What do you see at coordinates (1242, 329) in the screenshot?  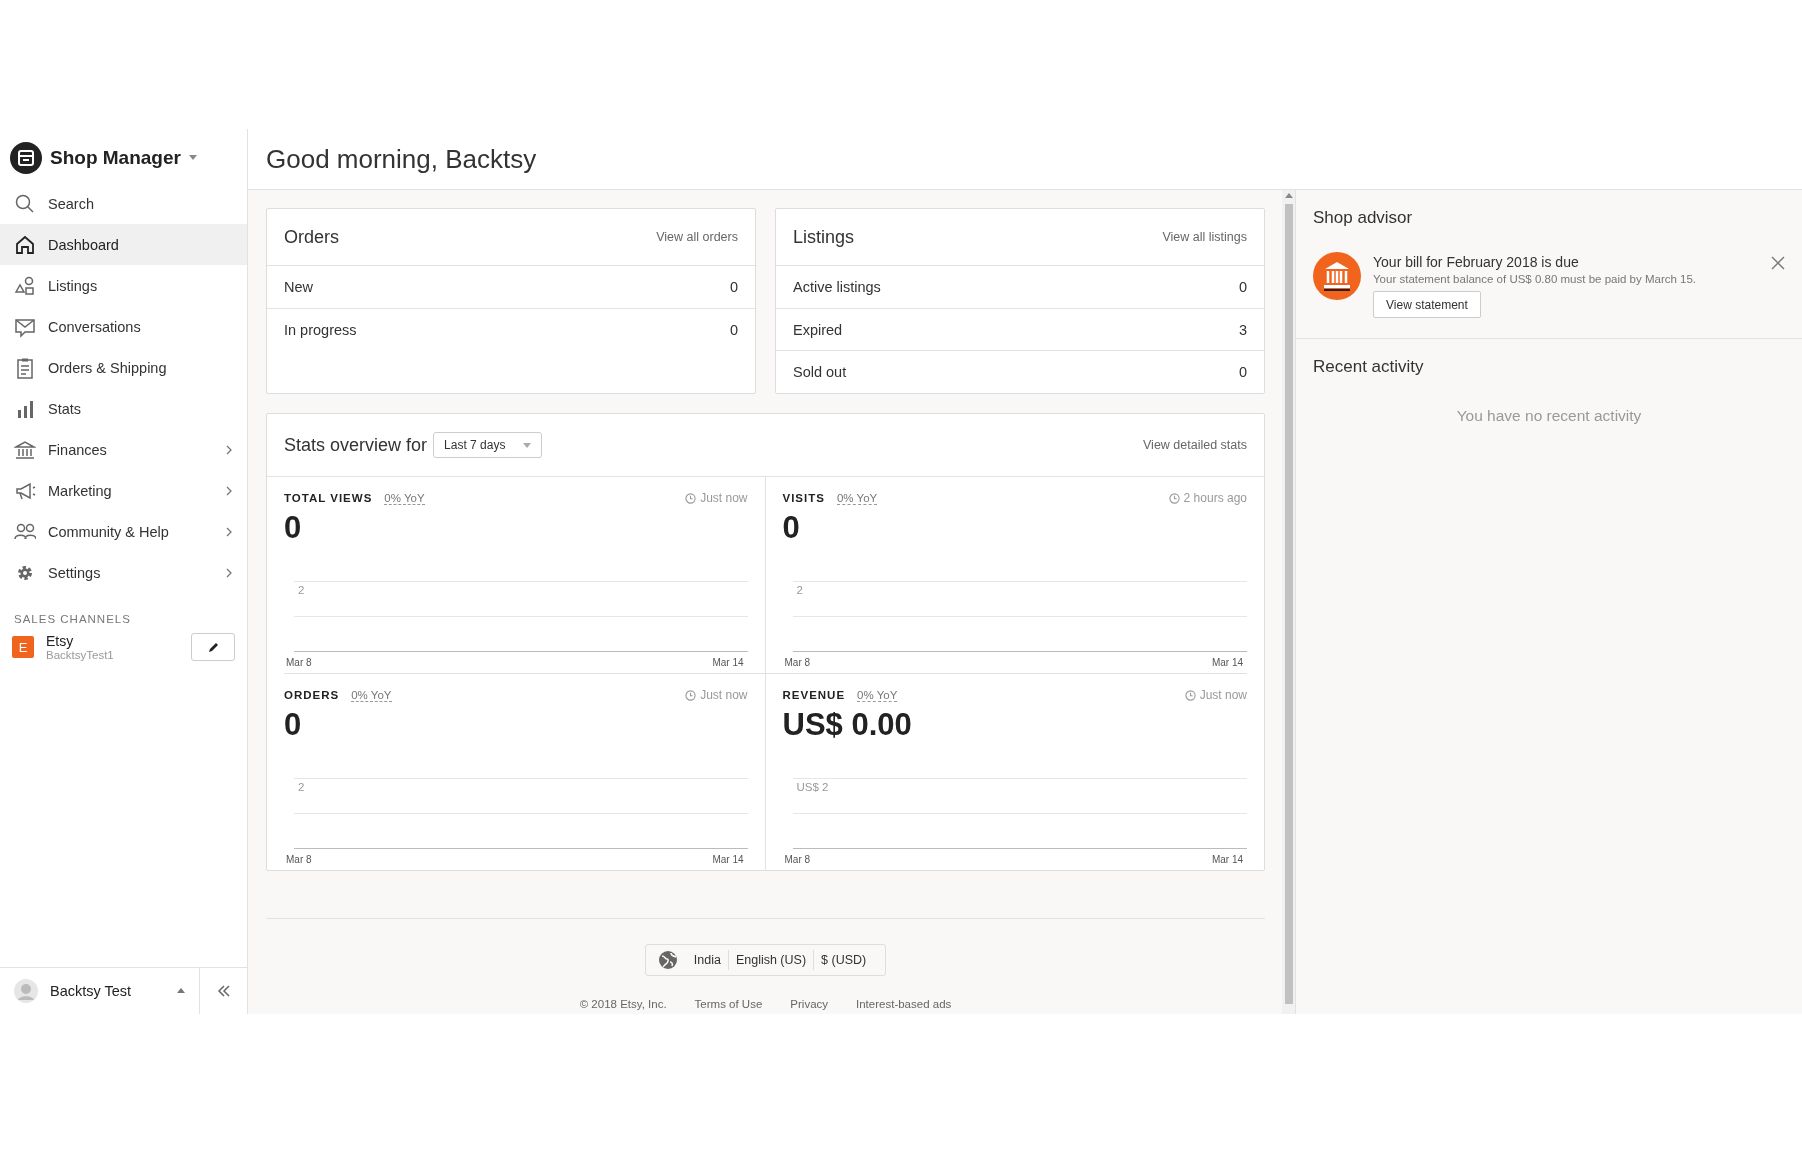 I see `row-value: 3` at bounding box center [1242, 329].